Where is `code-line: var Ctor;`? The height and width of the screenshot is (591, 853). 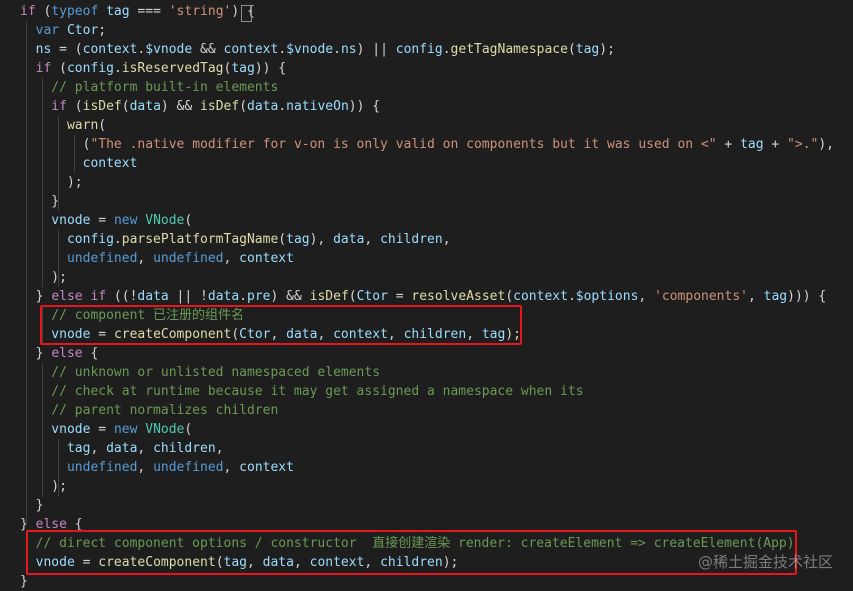
code-line: var Ctor; is located at coordinates (63, 30).